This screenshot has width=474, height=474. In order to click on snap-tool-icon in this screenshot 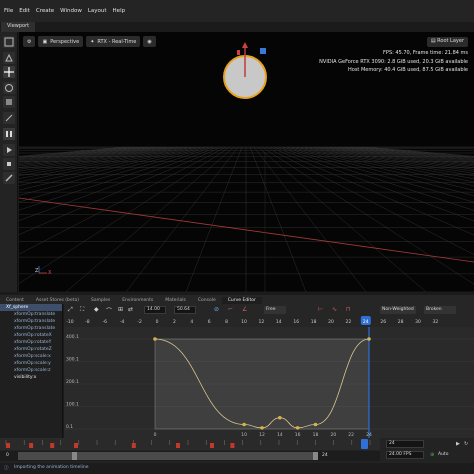, I will do `click(9, 118)`.